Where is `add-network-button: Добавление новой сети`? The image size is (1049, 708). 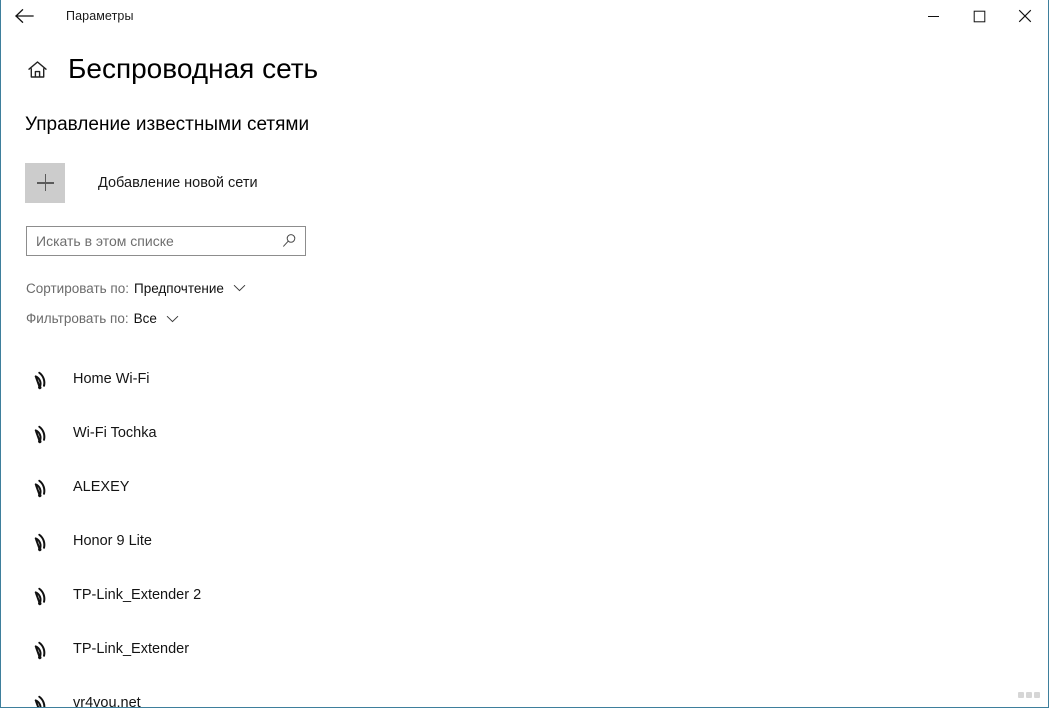
add-network-button: Добавление новой сети is located at coordinates (524, 182).